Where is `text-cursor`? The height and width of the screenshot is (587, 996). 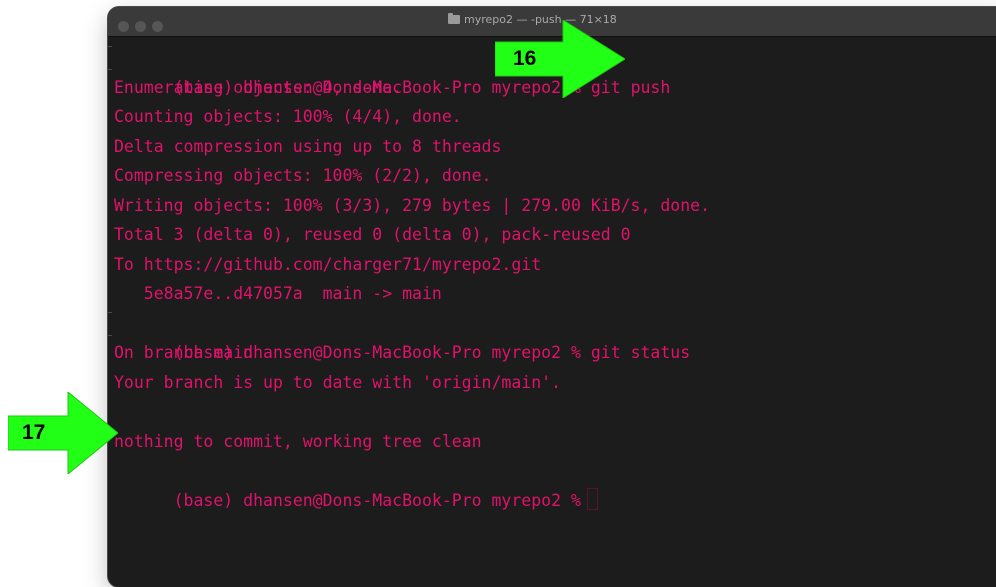
text-cursor is located at coordinates (592, 498).